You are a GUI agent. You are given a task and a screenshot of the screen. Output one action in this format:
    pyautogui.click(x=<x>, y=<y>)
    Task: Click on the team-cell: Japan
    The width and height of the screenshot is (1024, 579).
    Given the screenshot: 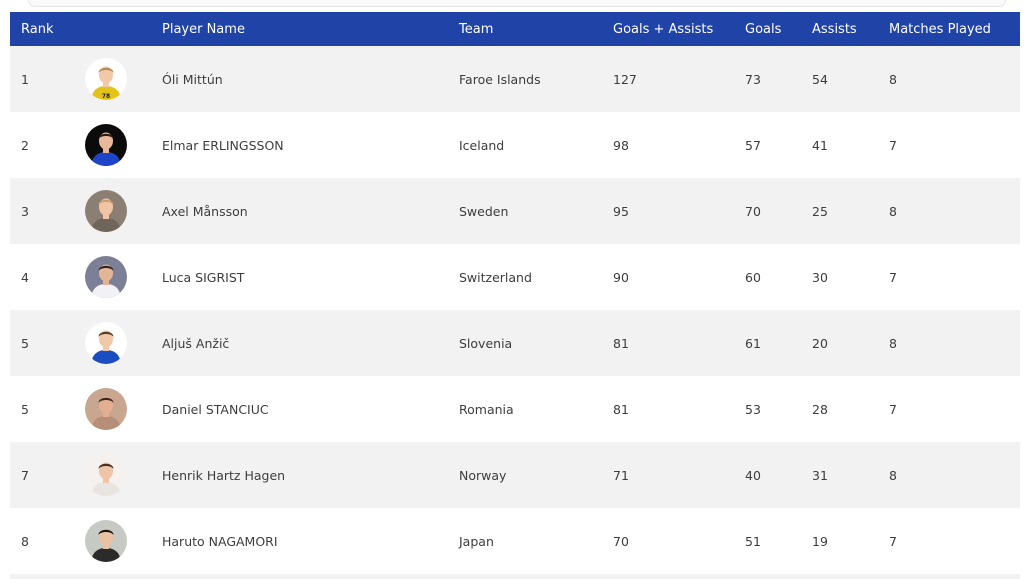 What is the action you would take?
    pyautogui.click(x=476, y=541)
    